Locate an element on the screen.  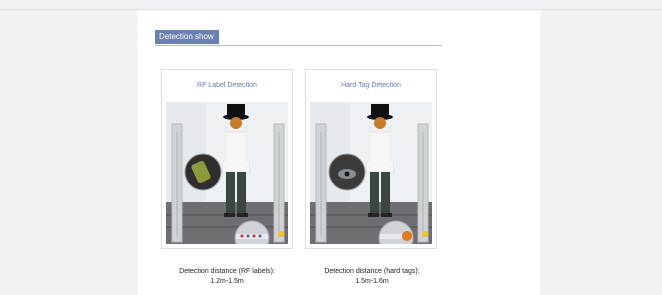
section-header: Detection show is located at coordinates (187, 37).